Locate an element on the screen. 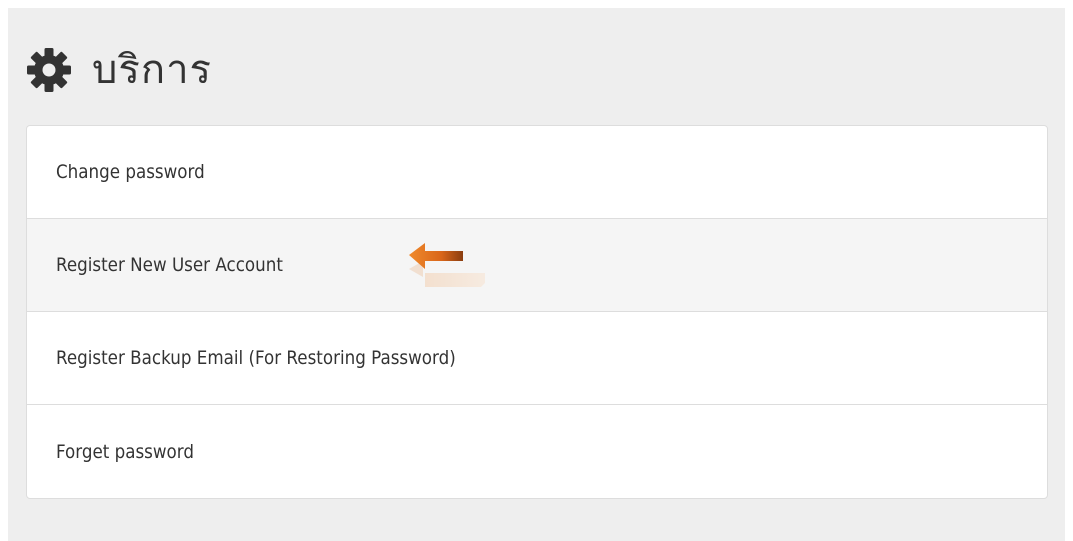 This screenshot has width=1073, height=541. left-arrow-icon is located at coordinates (440, 265).